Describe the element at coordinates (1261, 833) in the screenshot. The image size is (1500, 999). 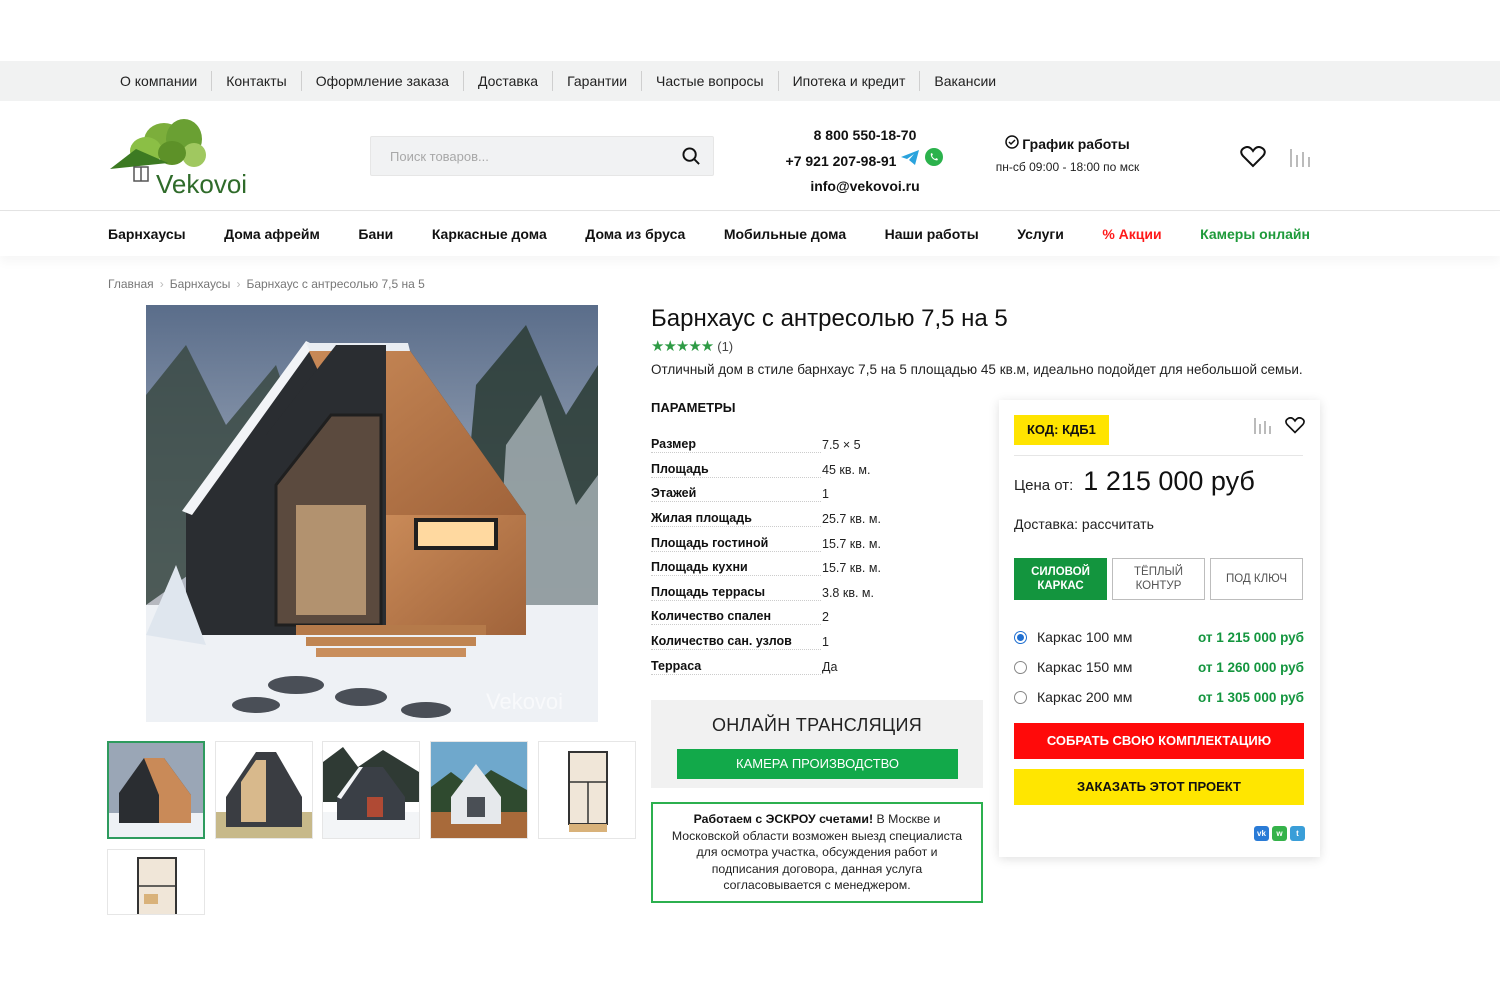
I see `vk-icon: vk` at that location.